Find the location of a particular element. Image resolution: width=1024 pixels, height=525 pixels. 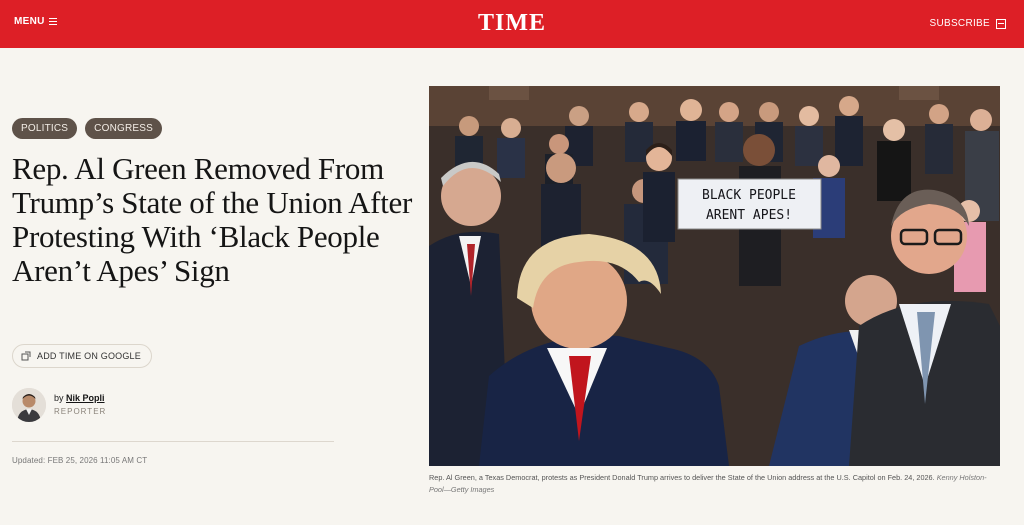

author-block: by Nik Popli REPORTER is located at coordinates (59, 405).